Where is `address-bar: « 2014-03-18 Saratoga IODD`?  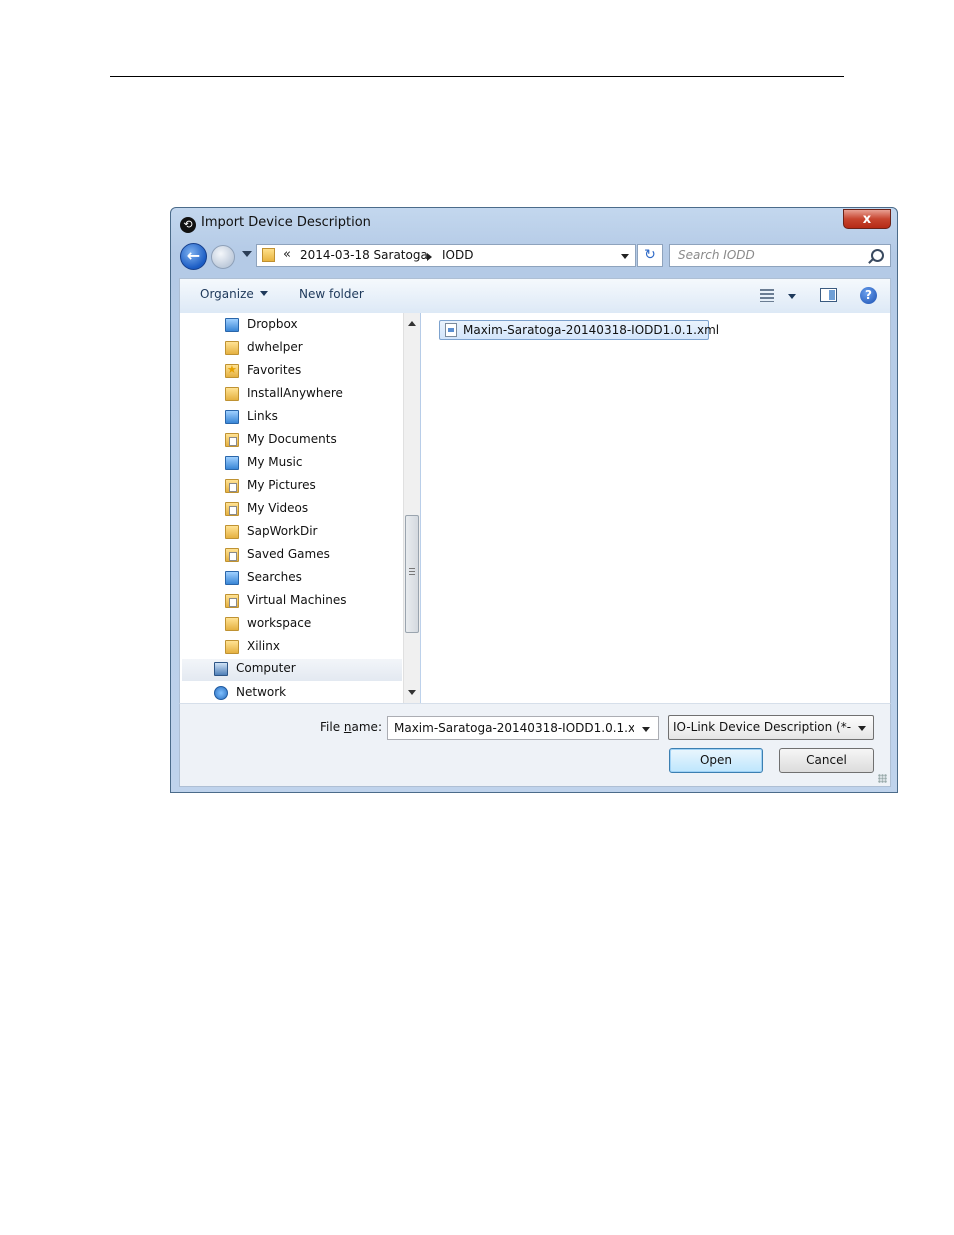 address-bar: « 2014-03-18 Saratoga IODD is located at coordinates (446, 255).